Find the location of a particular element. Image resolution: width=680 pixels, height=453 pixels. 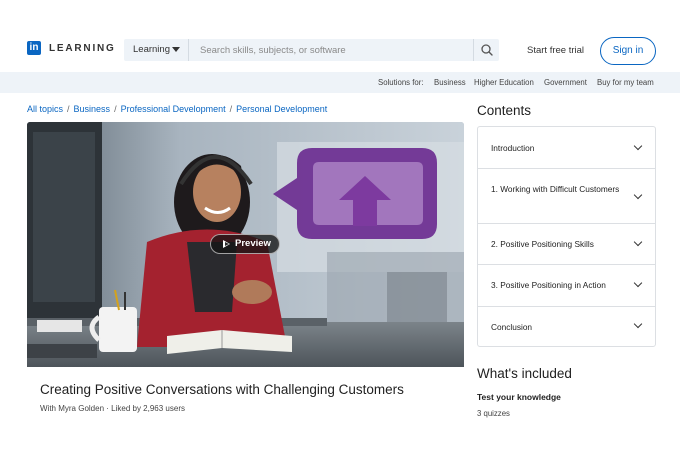

preview-button: Preview is located at coordinates (245, 244).